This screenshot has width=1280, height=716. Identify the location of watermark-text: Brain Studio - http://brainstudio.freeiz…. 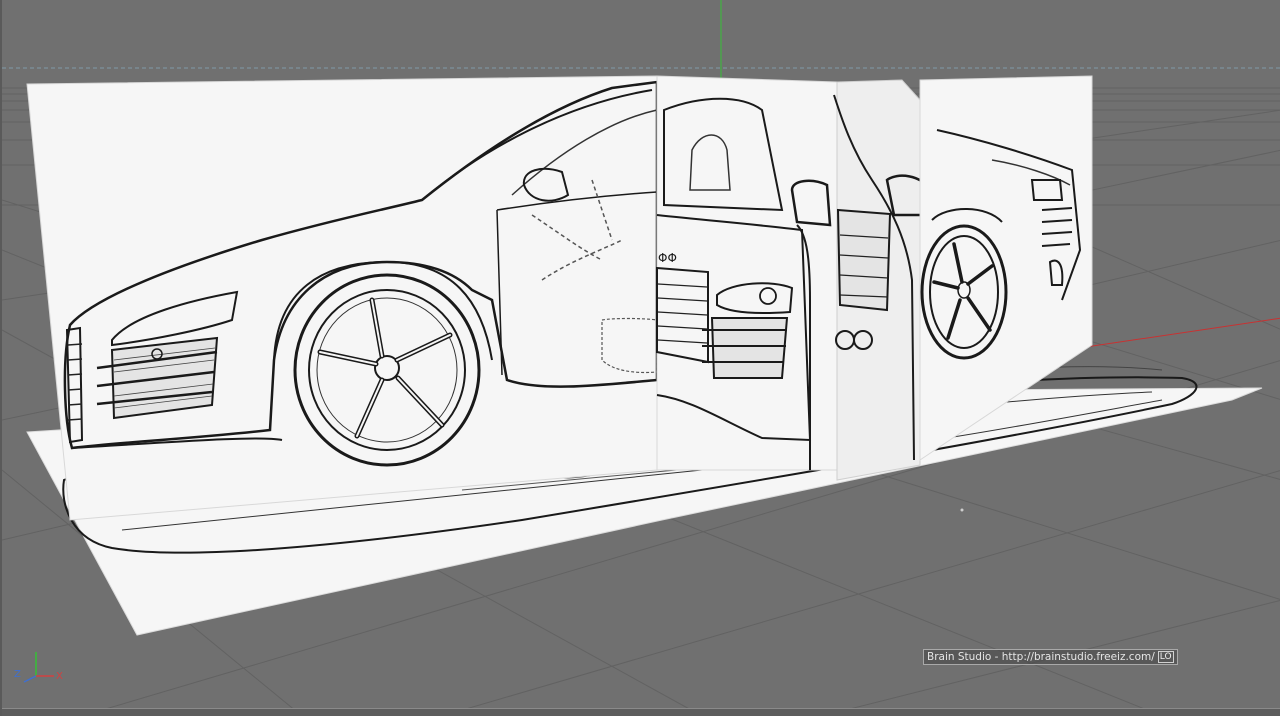
(1041, 657).